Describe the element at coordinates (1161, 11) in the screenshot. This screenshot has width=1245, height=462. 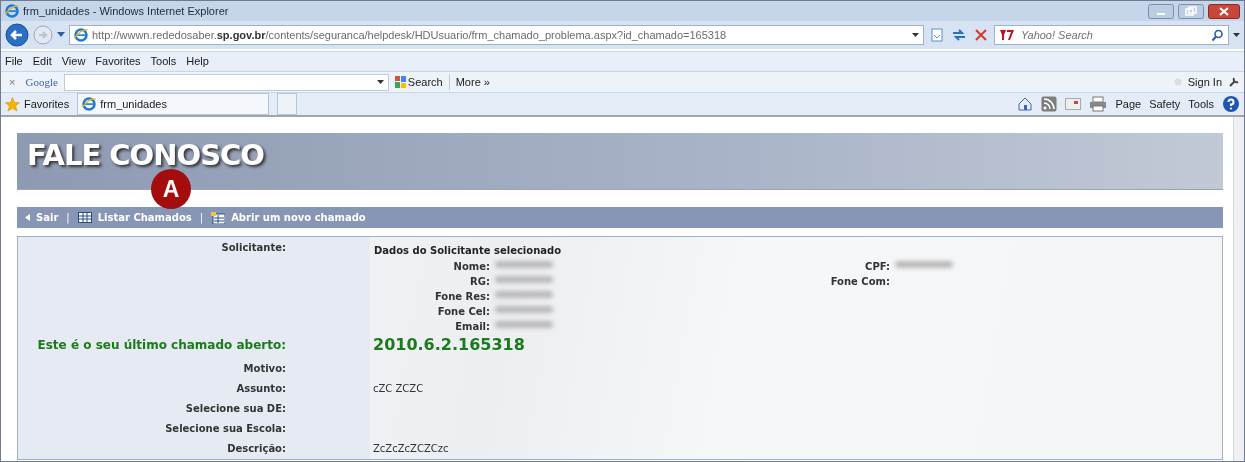
I see `minimize-button` at that location.